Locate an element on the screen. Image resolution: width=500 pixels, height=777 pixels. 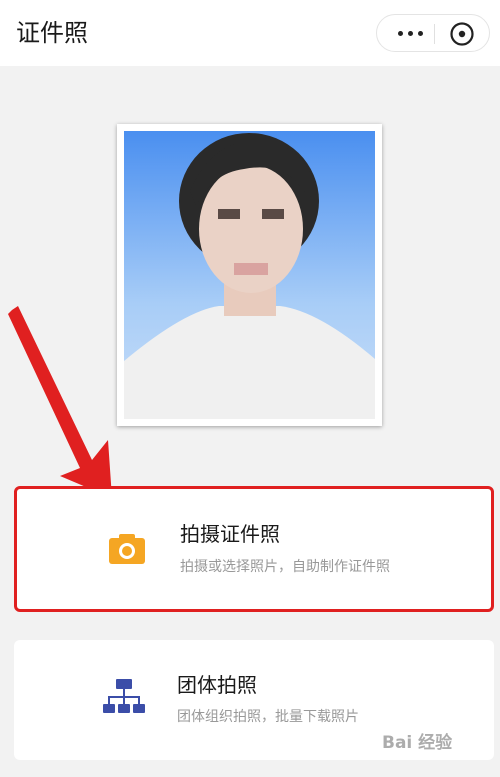
mini-program-capsule is located at coordinates (433, 33).